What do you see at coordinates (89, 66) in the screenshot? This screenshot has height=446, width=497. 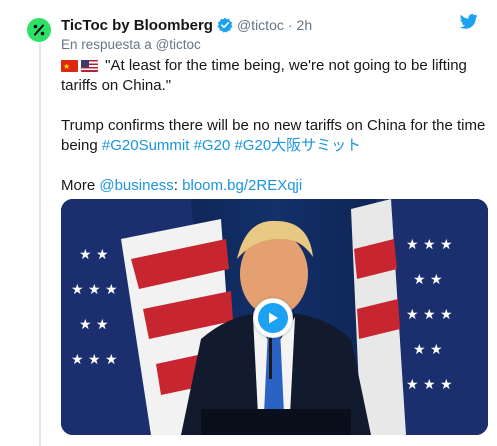 I see `us-flag-icon` at bounding box center [89, 66].